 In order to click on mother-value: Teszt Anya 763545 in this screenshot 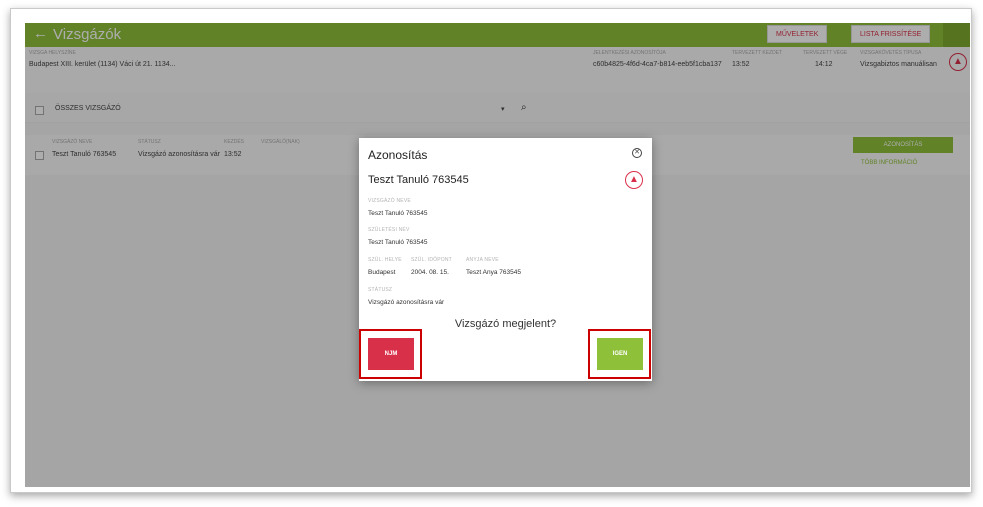, I will do `click(493, 272)`.